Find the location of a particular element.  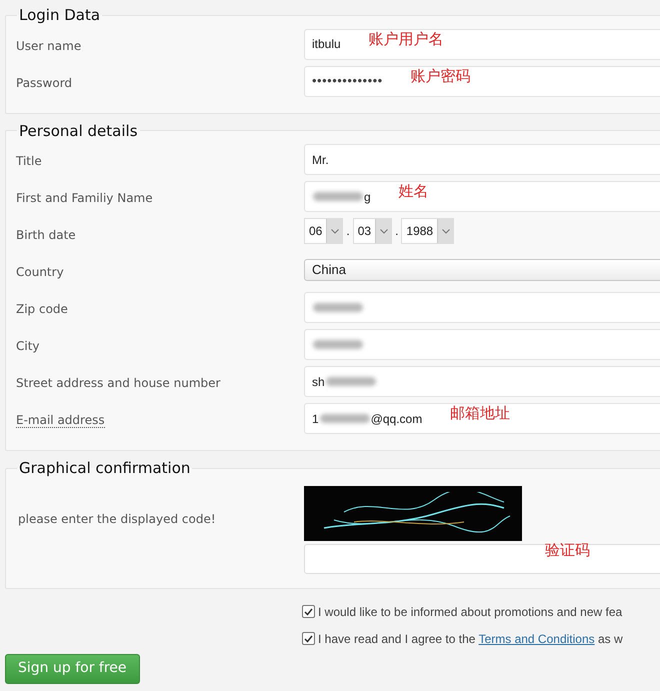

password-field: •••••••••••••• 账户密码 is located at coordinates (482, 81).